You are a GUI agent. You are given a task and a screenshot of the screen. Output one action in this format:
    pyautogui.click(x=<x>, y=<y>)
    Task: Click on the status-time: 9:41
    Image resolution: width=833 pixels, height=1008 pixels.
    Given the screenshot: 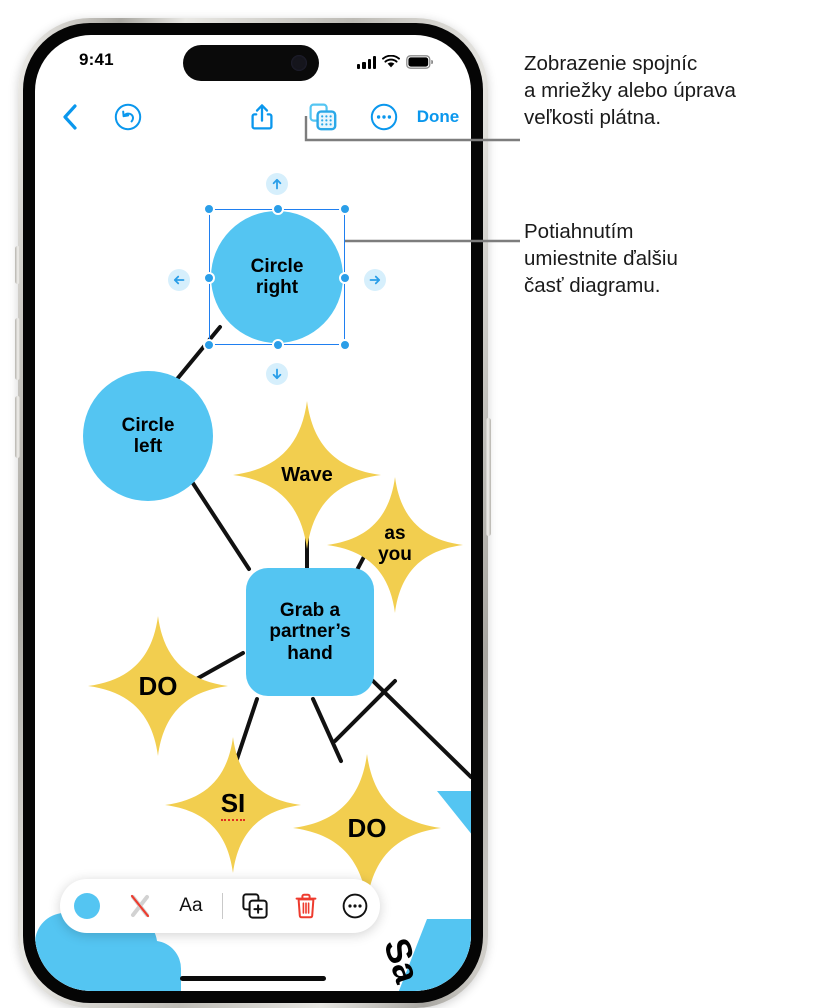 What is the action you would take?
    pyautogui.click(x=96, y=59)
    